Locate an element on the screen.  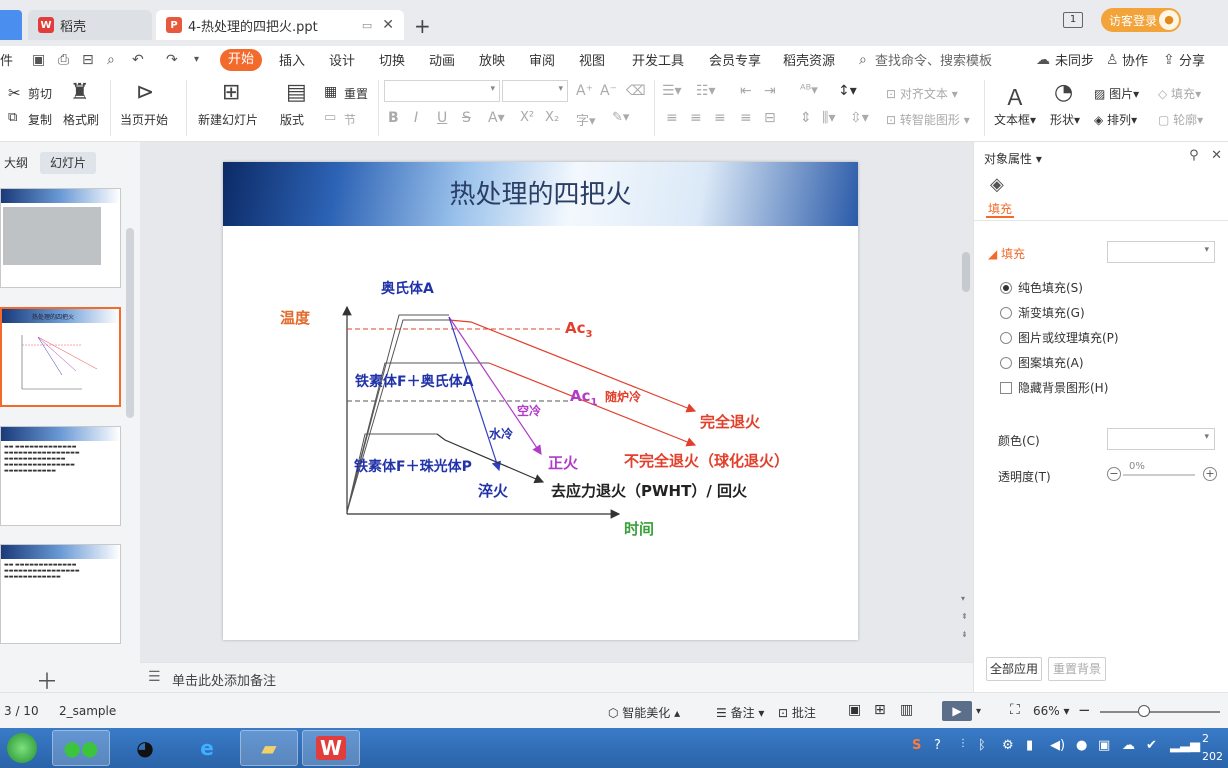
color-select is located at coordinates (1161, 439).